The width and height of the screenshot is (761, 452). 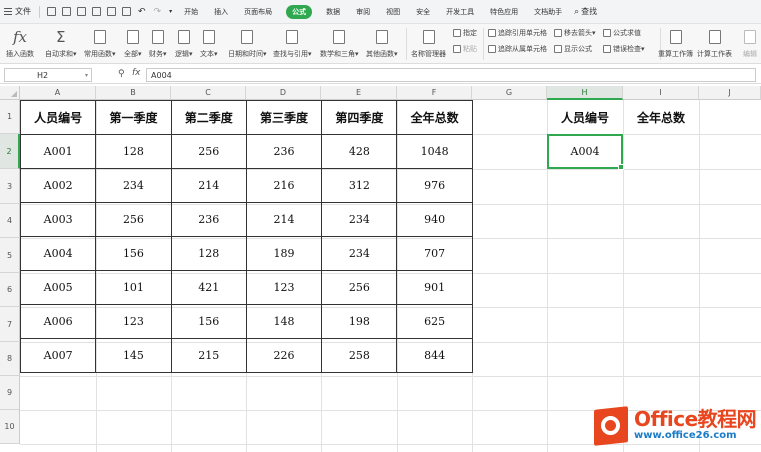 What do you see at coordinates (66, 11) in the screenshot?
I see `open-icon` at bounding box center [66, 11].